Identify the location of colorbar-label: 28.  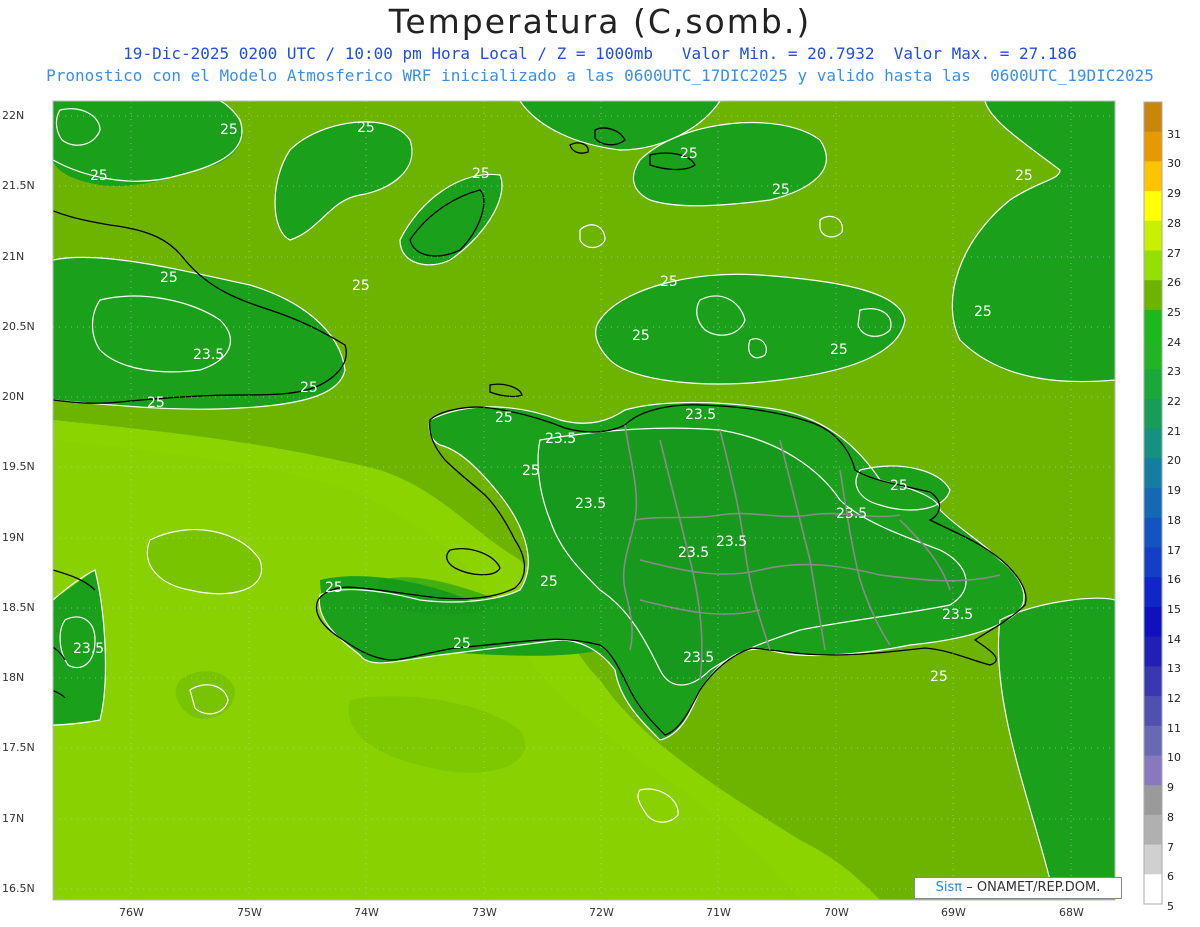
(1174, 223).